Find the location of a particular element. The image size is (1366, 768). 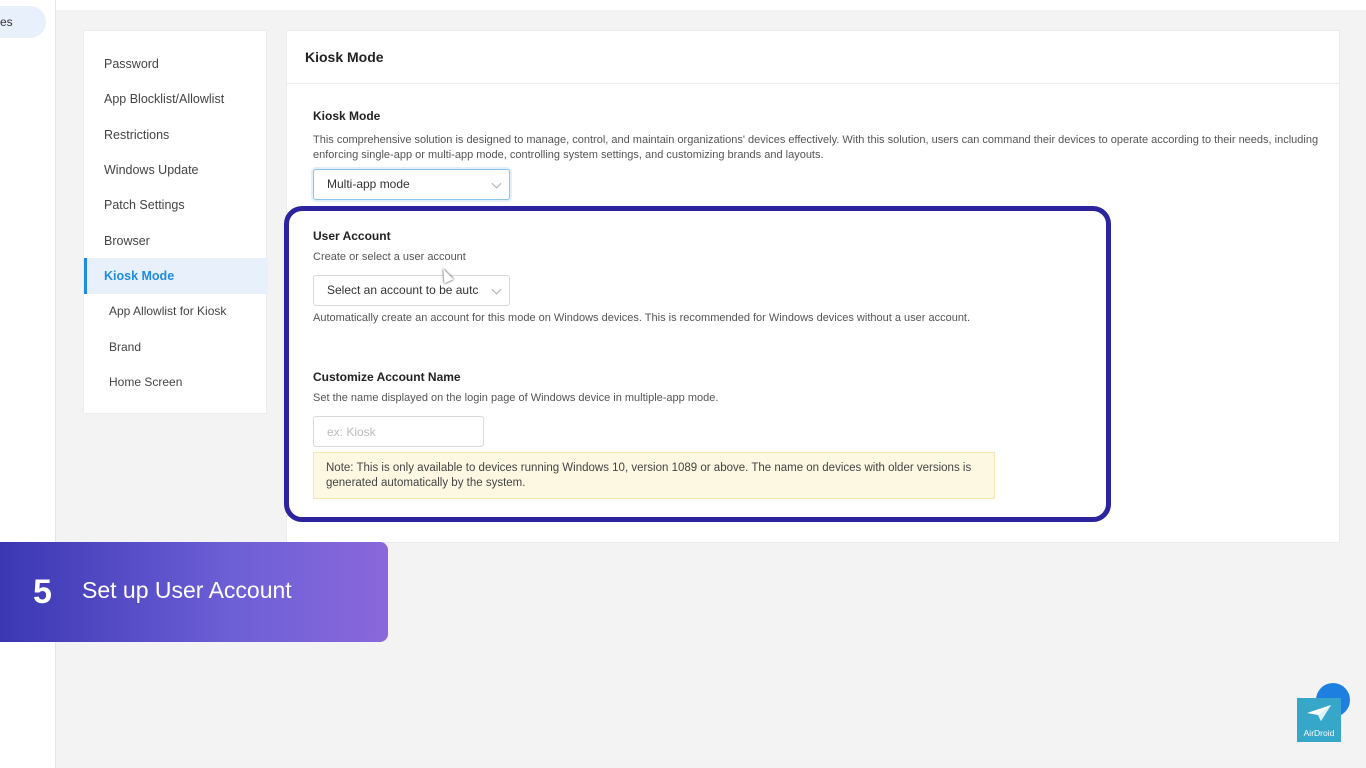

user-account-subtitle: Create or select a user account is located at coordinates (389, 257).